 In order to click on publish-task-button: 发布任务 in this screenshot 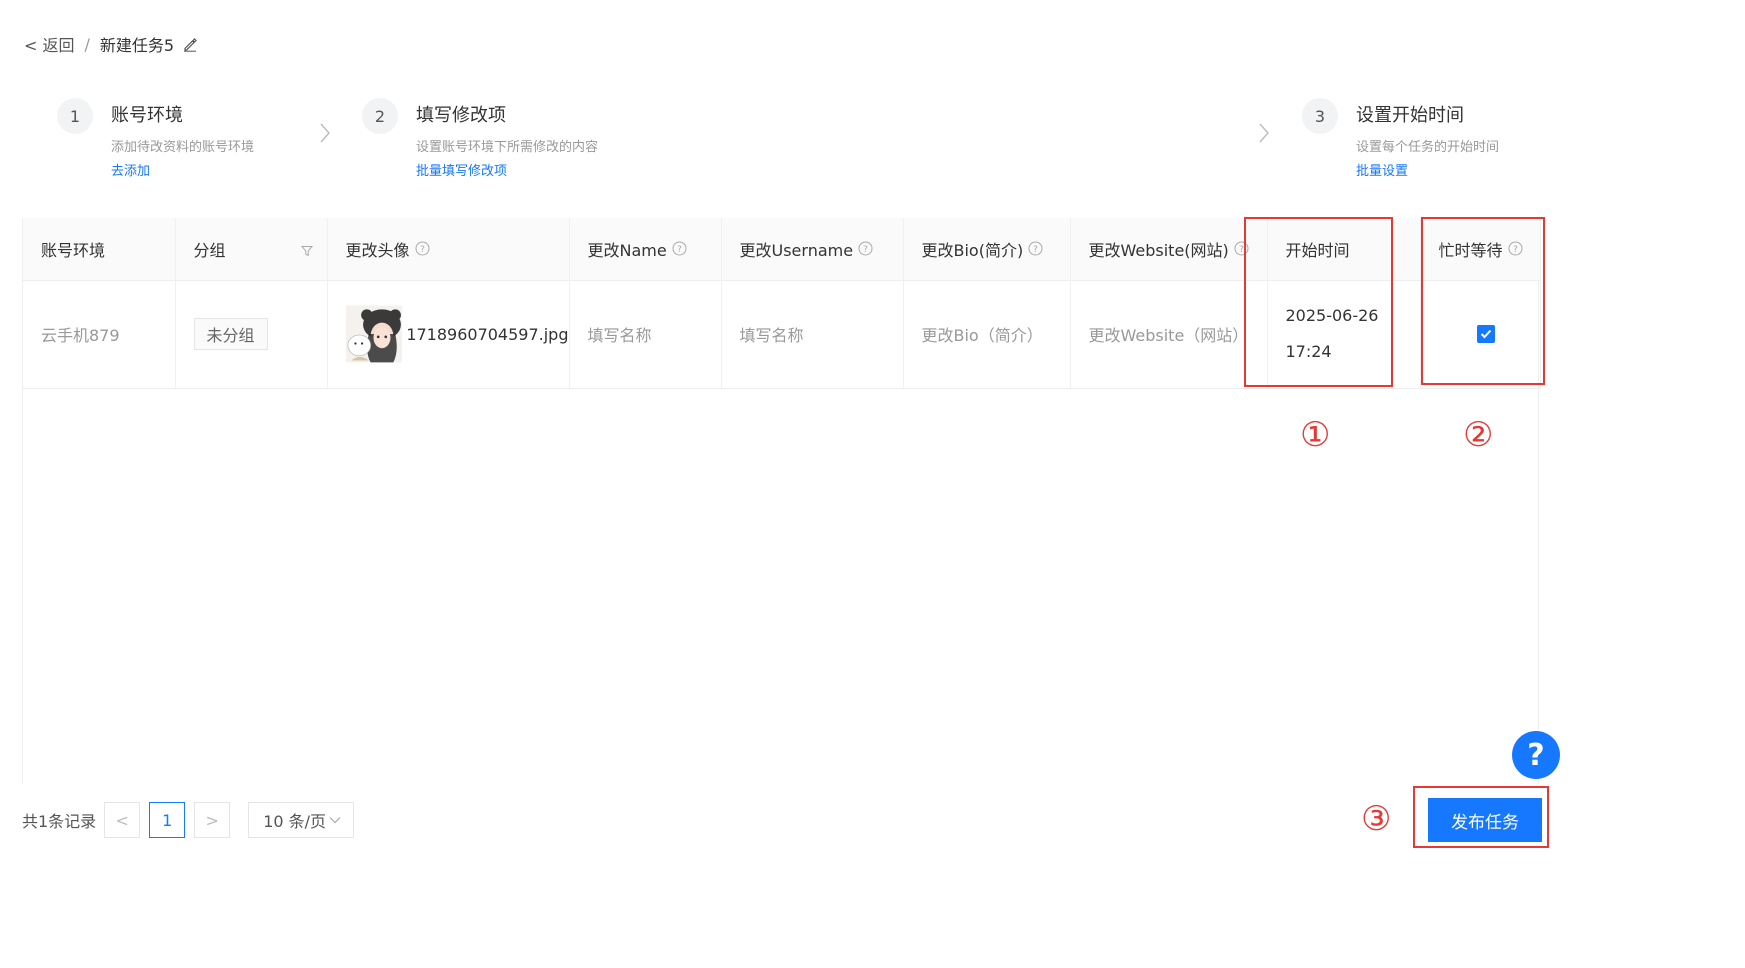, I will do `click(1485, 820)`.